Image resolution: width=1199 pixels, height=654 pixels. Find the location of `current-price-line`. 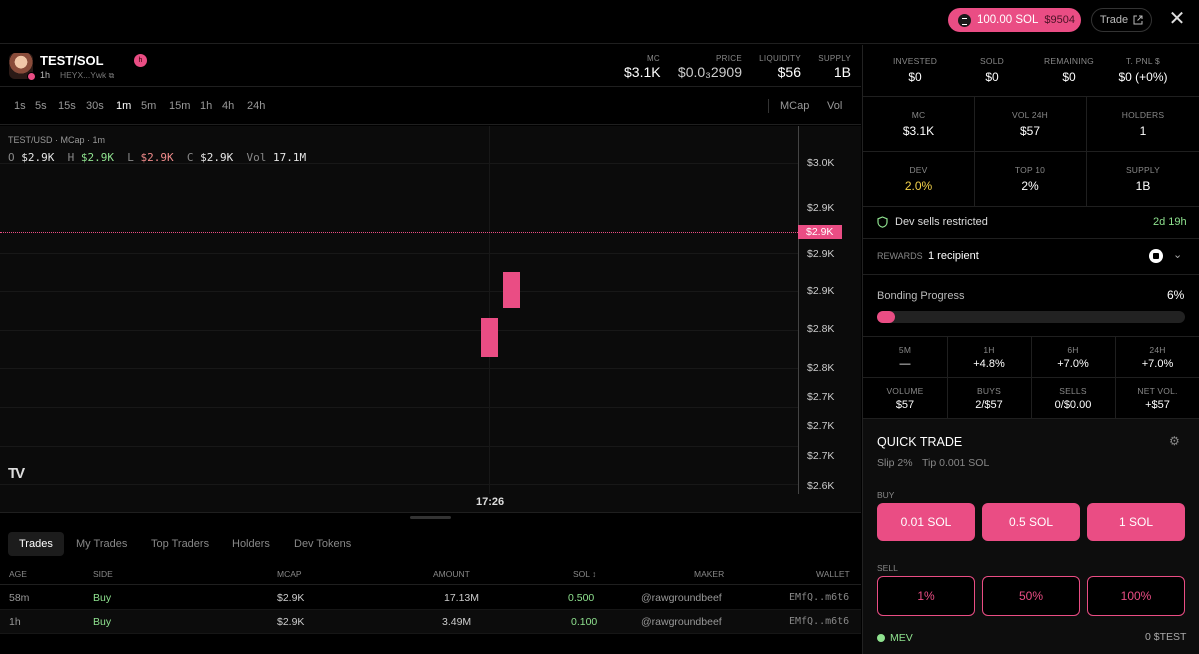

current-price-line is located at coordinates (399, 232).